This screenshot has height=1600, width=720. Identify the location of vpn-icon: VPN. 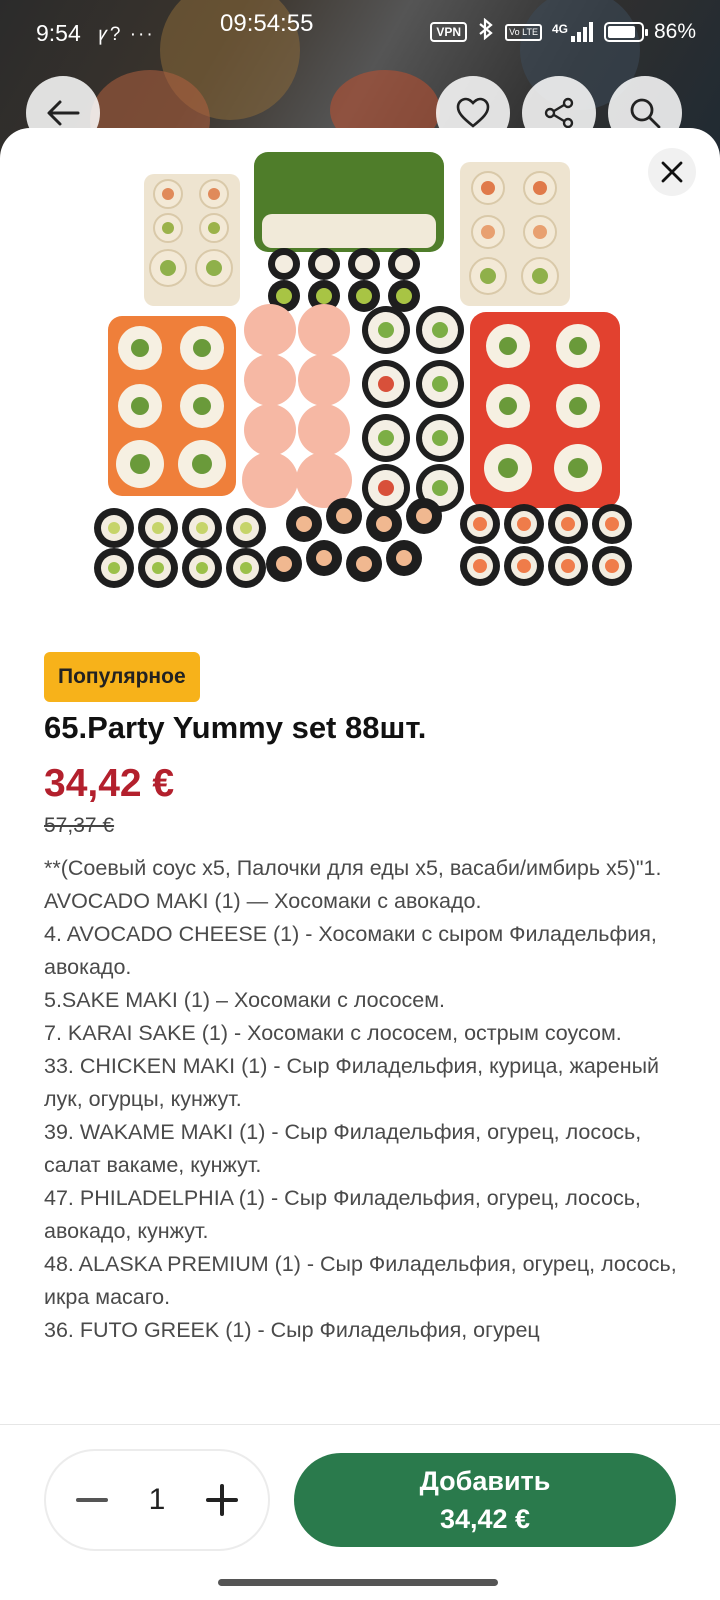
(449, 32).